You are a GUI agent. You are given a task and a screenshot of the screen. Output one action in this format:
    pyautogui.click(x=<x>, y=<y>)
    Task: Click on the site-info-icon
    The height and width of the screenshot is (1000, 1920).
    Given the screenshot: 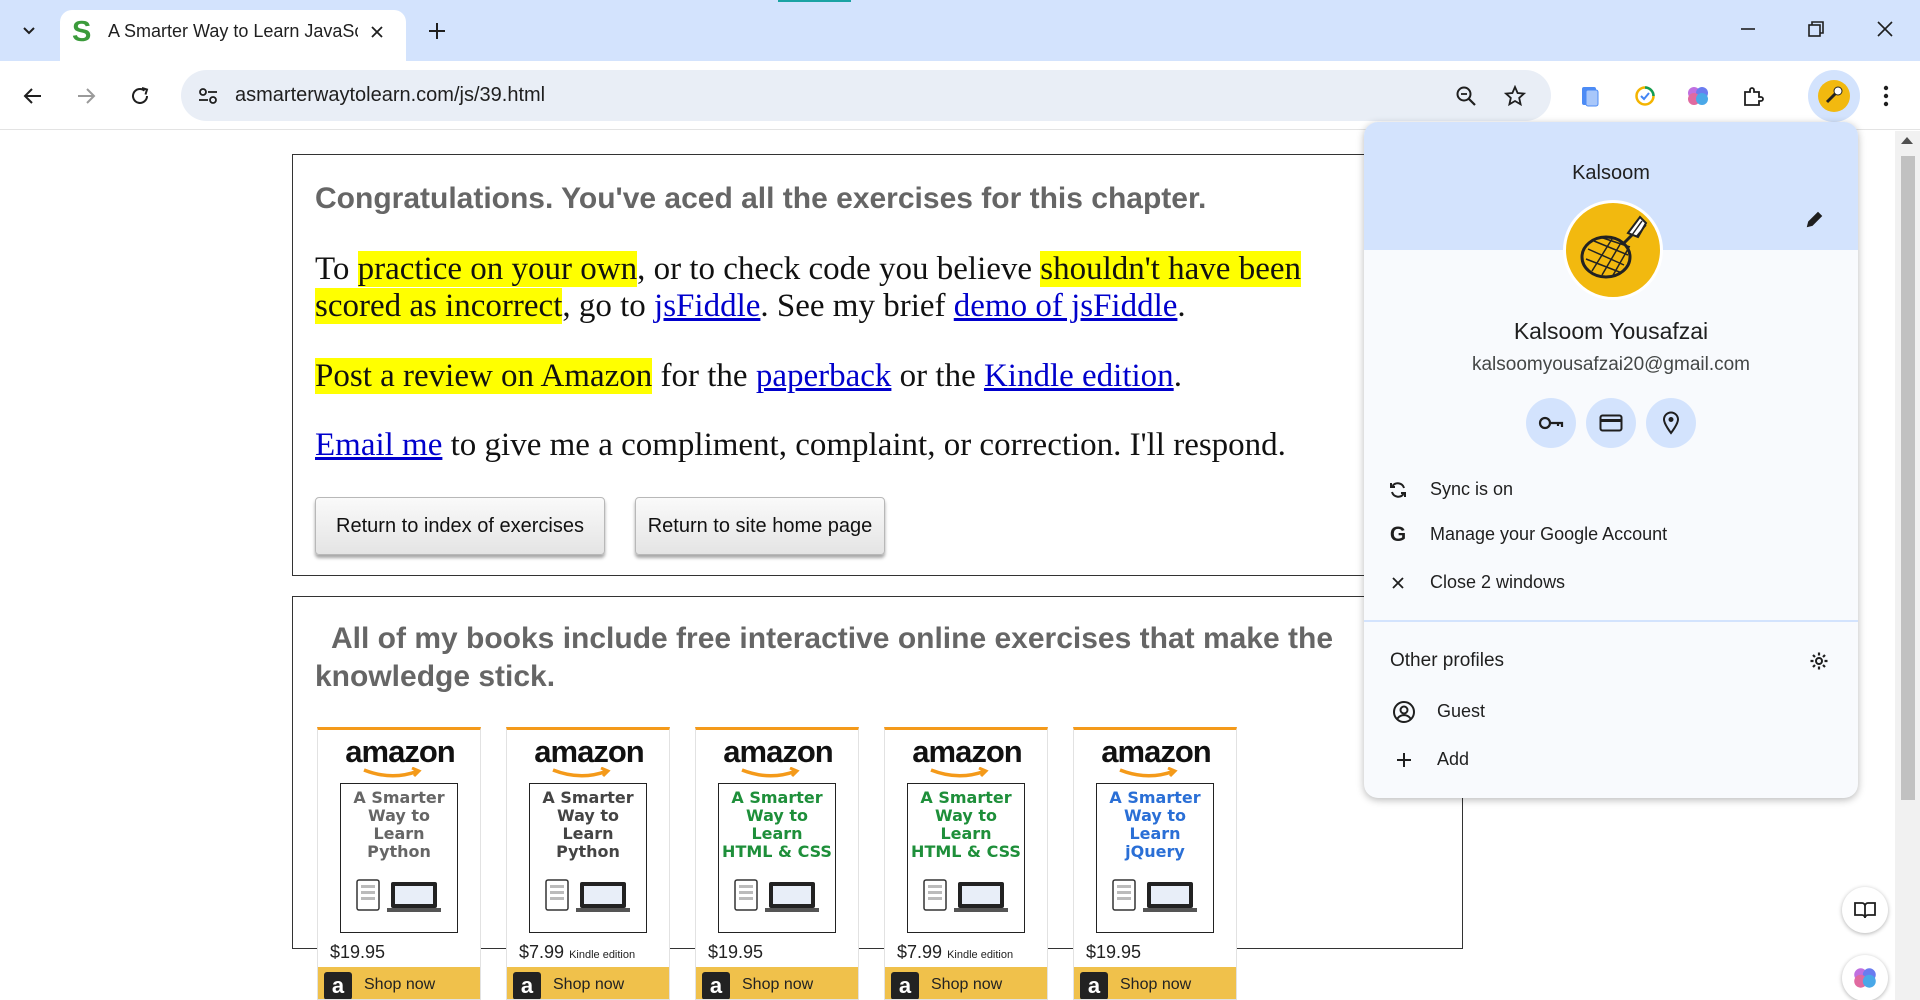 What is the action you would take?
    pyautogui.click(x=208, y=96)
    